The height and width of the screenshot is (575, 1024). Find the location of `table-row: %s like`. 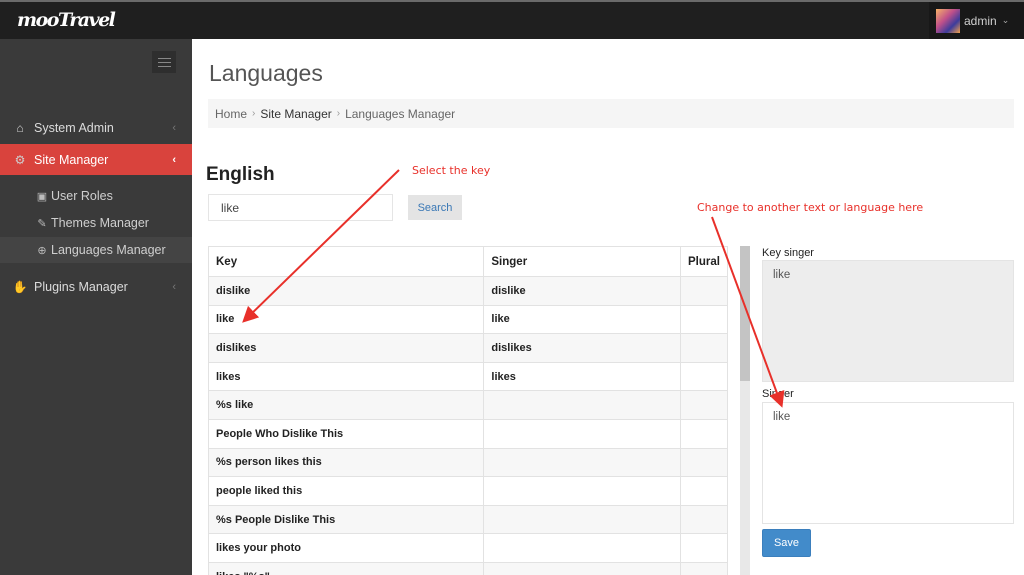

table-row: %s like is located at coordinates (468, 405).